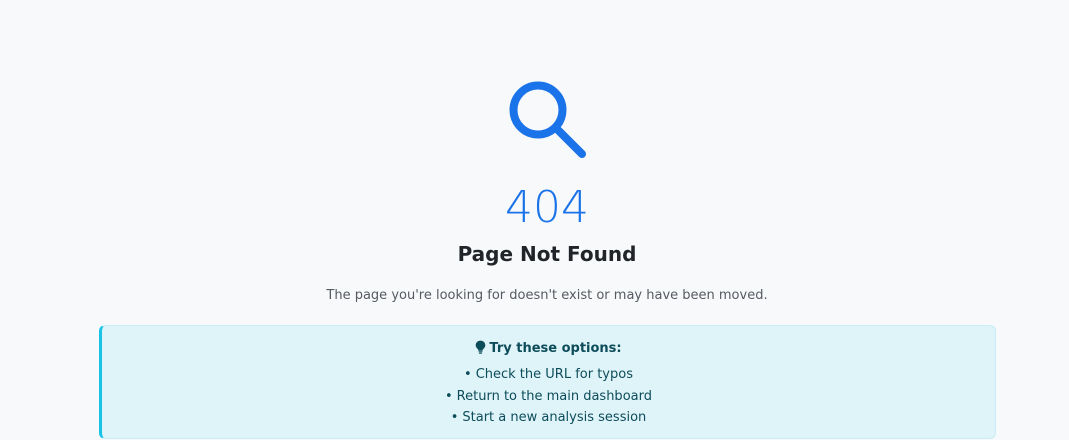 The height and width of the screenshot is (440, 1069). Describe the element at coordinates (555, 348) in the screenshot. I see `suggestions-heading-text: Try these options:` at that location.